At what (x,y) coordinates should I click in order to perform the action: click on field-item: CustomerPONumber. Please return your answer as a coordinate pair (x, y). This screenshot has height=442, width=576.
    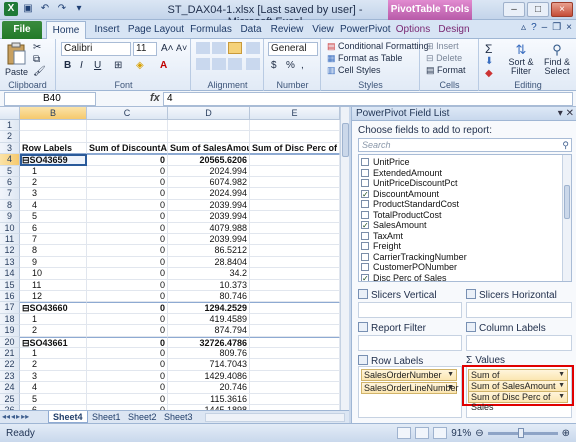
    Looking at the image, I should click on (409, 267).